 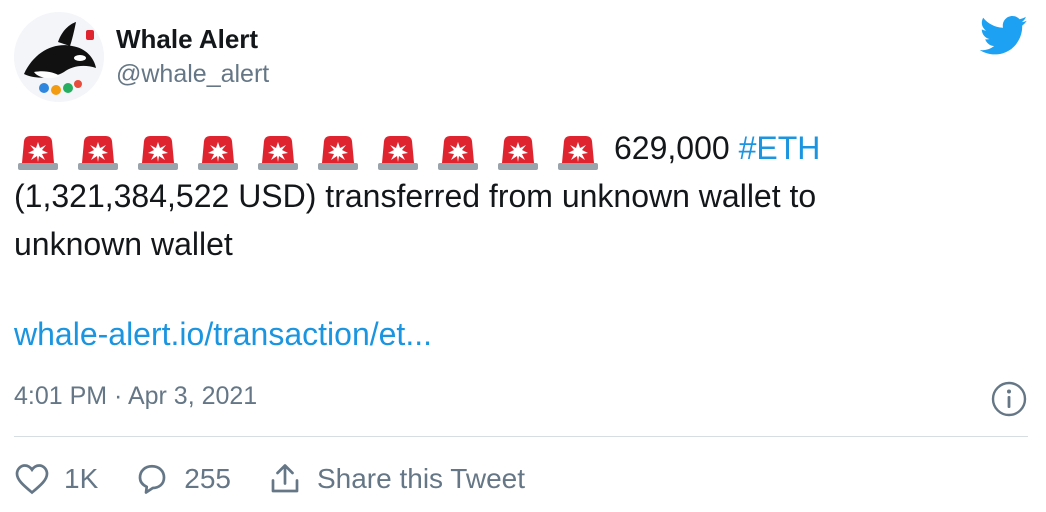 What do you see at coordinates (207, 478) in the screenshot?
I see `reply-count: 255` at bounding box center [207, 478].